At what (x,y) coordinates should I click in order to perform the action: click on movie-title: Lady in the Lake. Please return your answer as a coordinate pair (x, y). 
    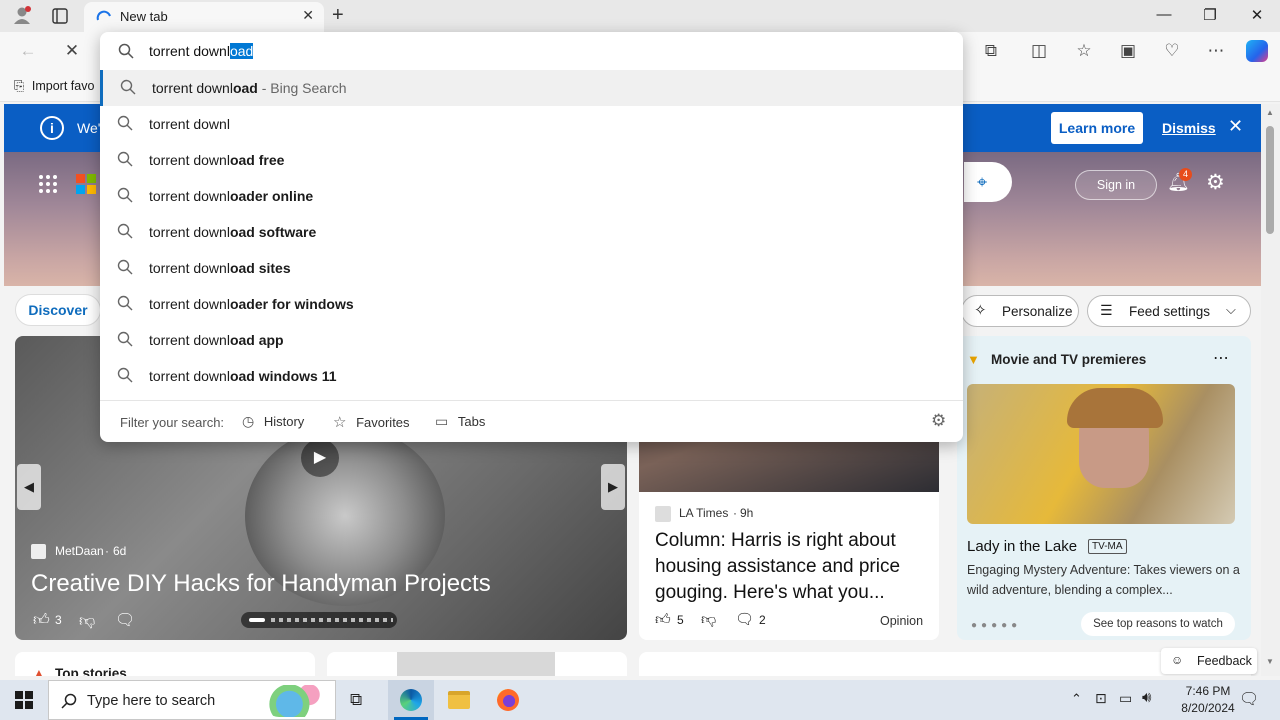
    Looking at the image, I should click on (1022, 546).